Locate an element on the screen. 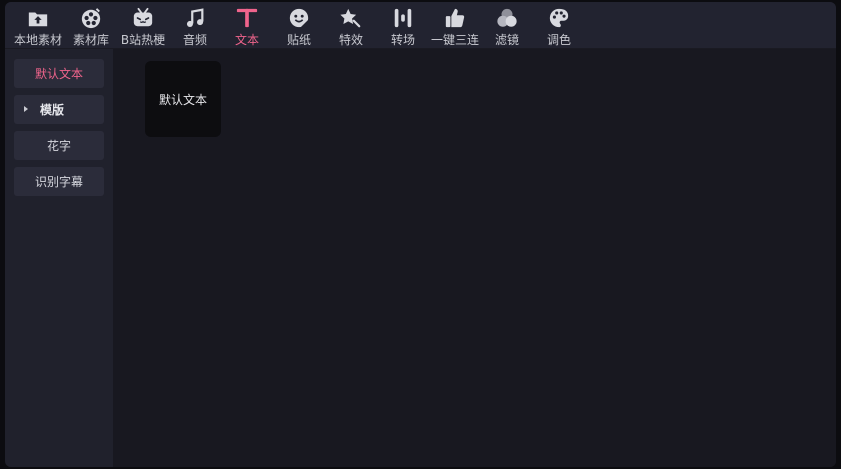 This screenshot has height=469, width=841. tab-bilibili-memes: B站热梗 is located at coordinates (143, 25).